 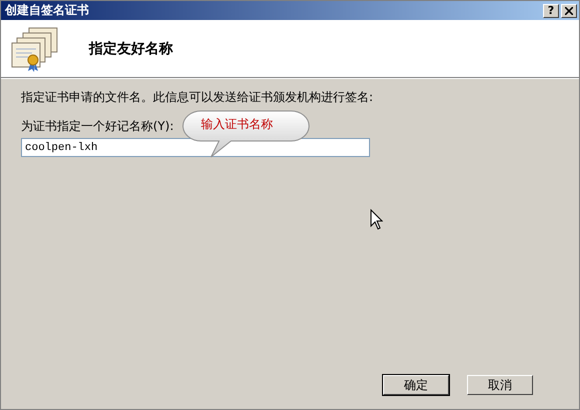 What do you see at coordinates (376, 219) in the screenshot?
I see `mouse-pointer-icon` at bounding box center [376, 219].